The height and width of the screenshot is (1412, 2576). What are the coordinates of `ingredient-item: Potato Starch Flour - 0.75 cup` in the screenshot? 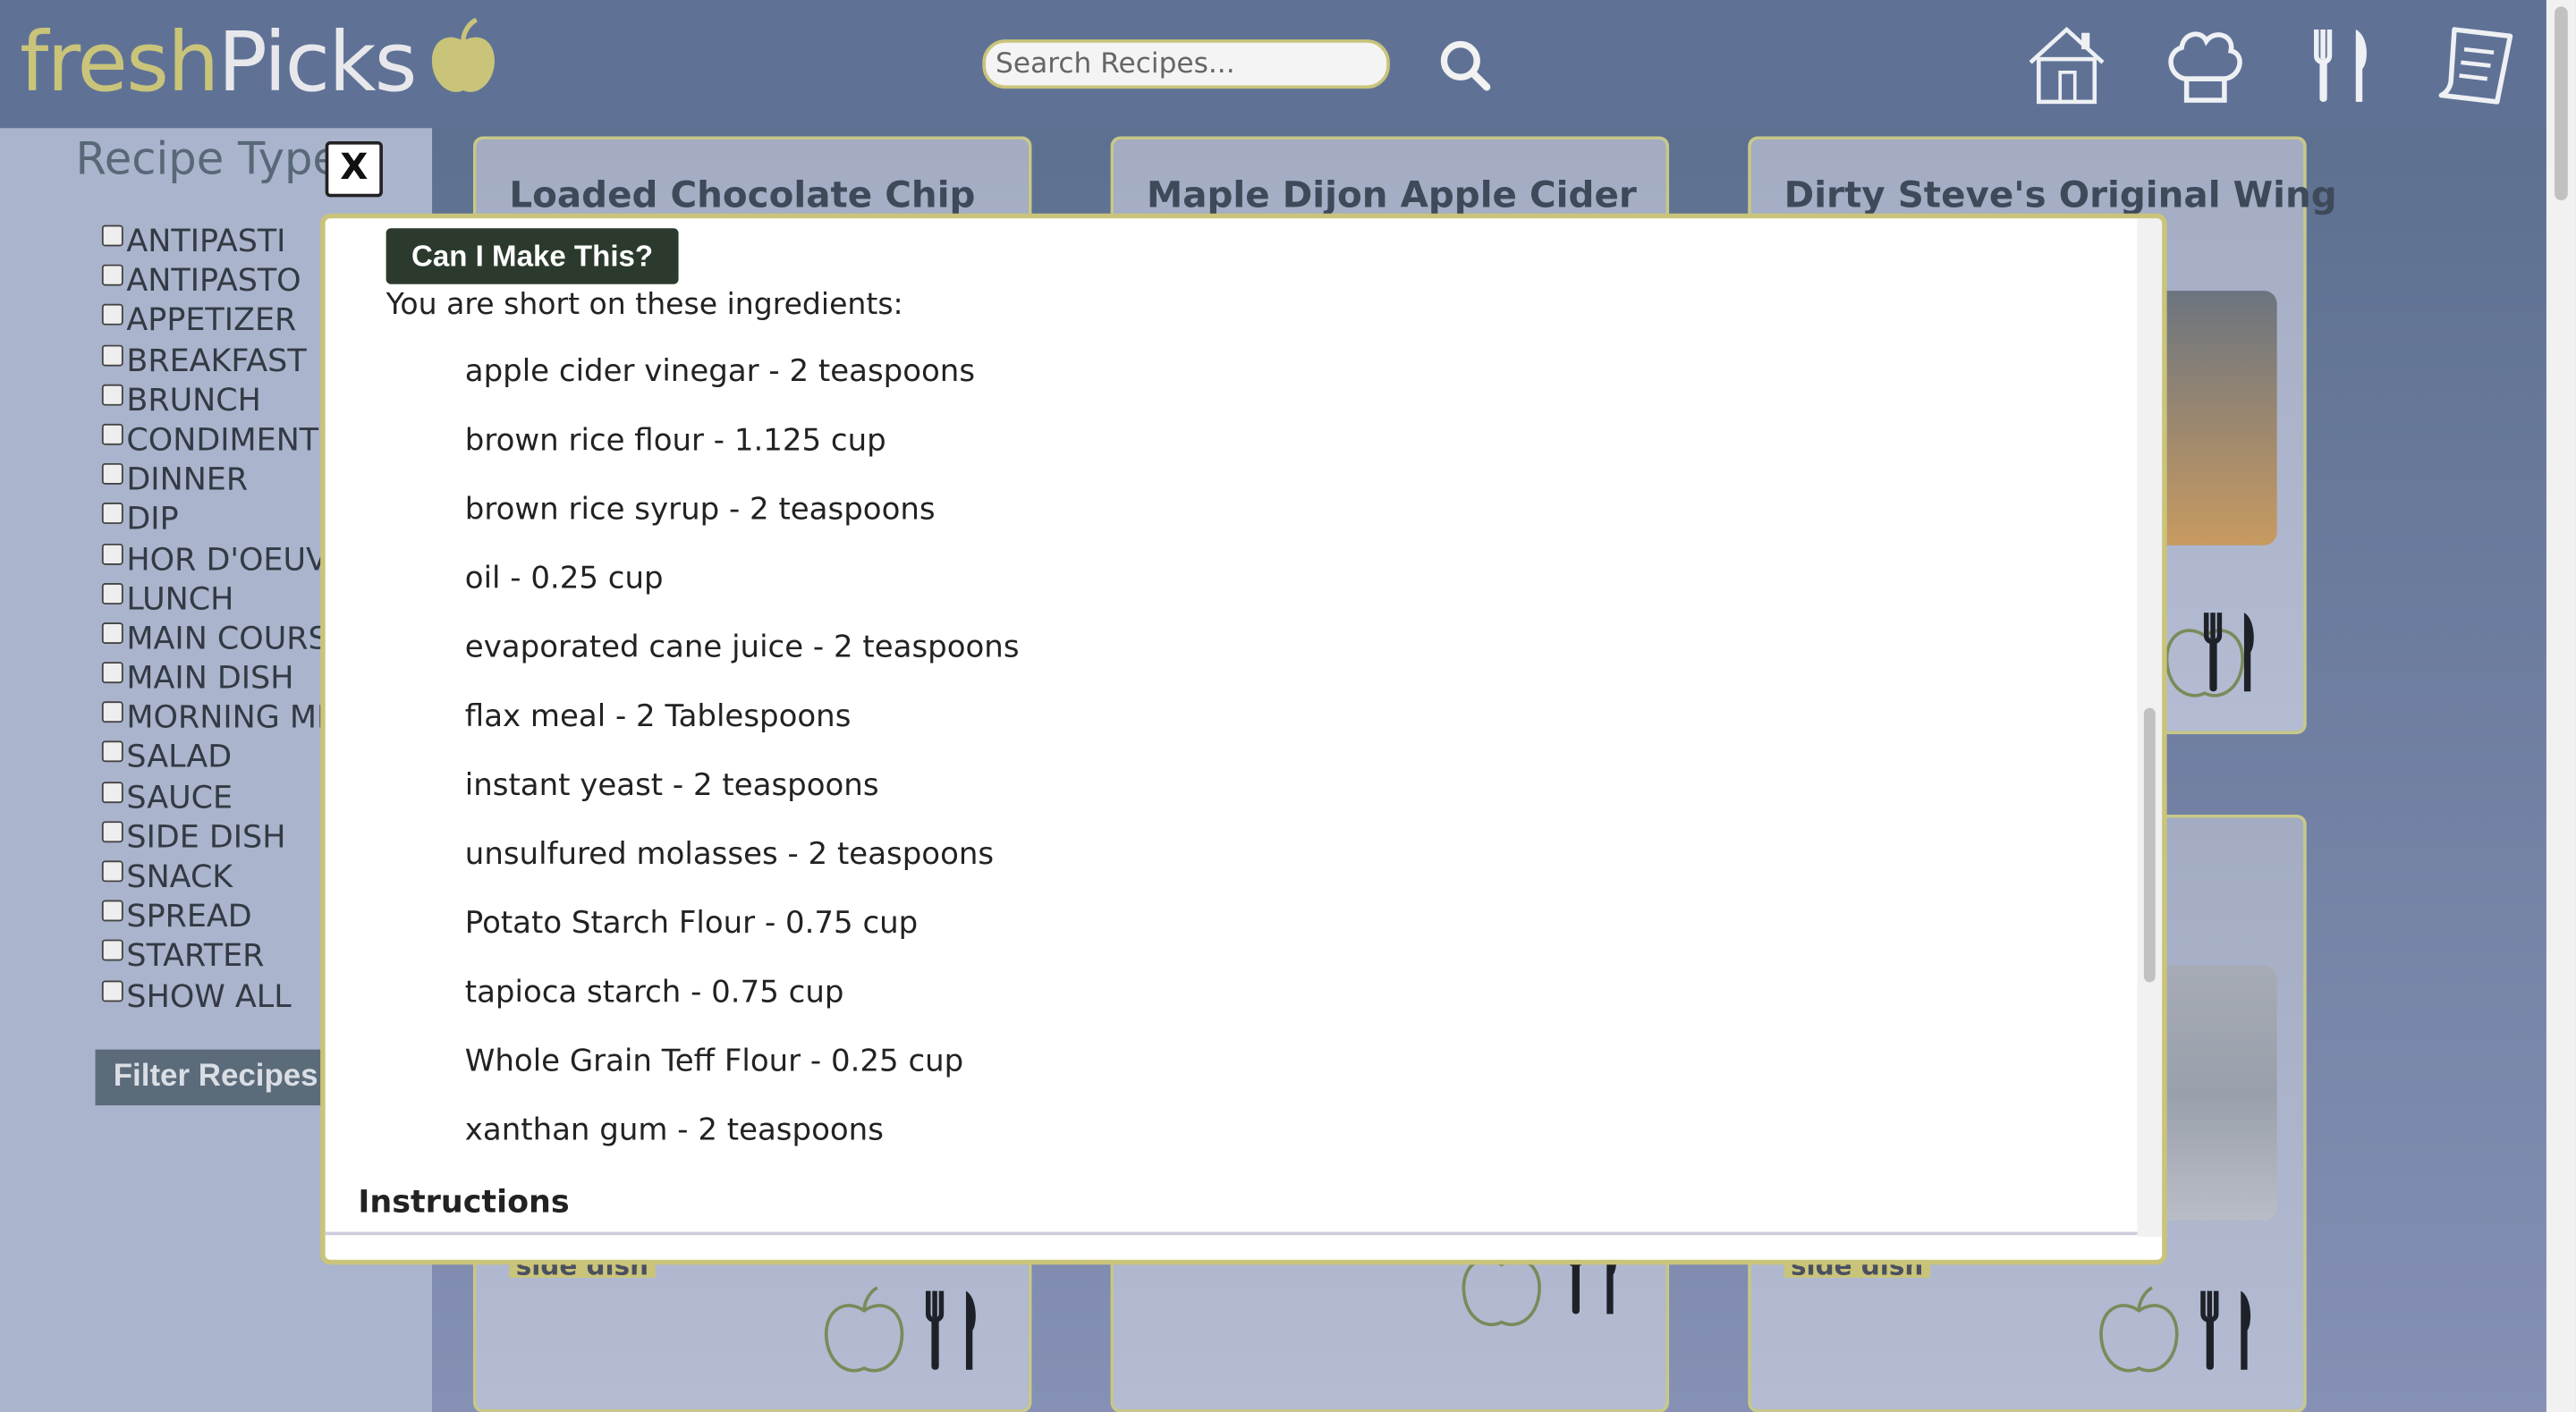 It's located at (691, 924).